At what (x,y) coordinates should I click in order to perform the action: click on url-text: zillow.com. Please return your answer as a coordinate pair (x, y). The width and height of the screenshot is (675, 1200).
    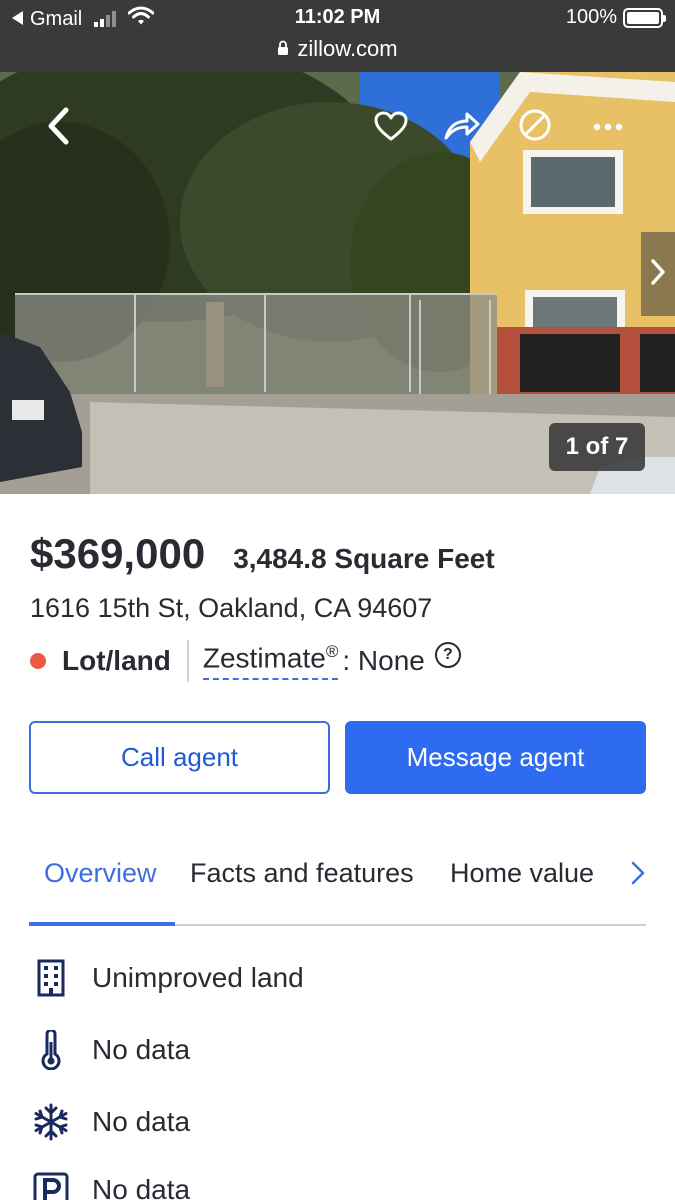
    Looking at the image, I should click on (347, 48).